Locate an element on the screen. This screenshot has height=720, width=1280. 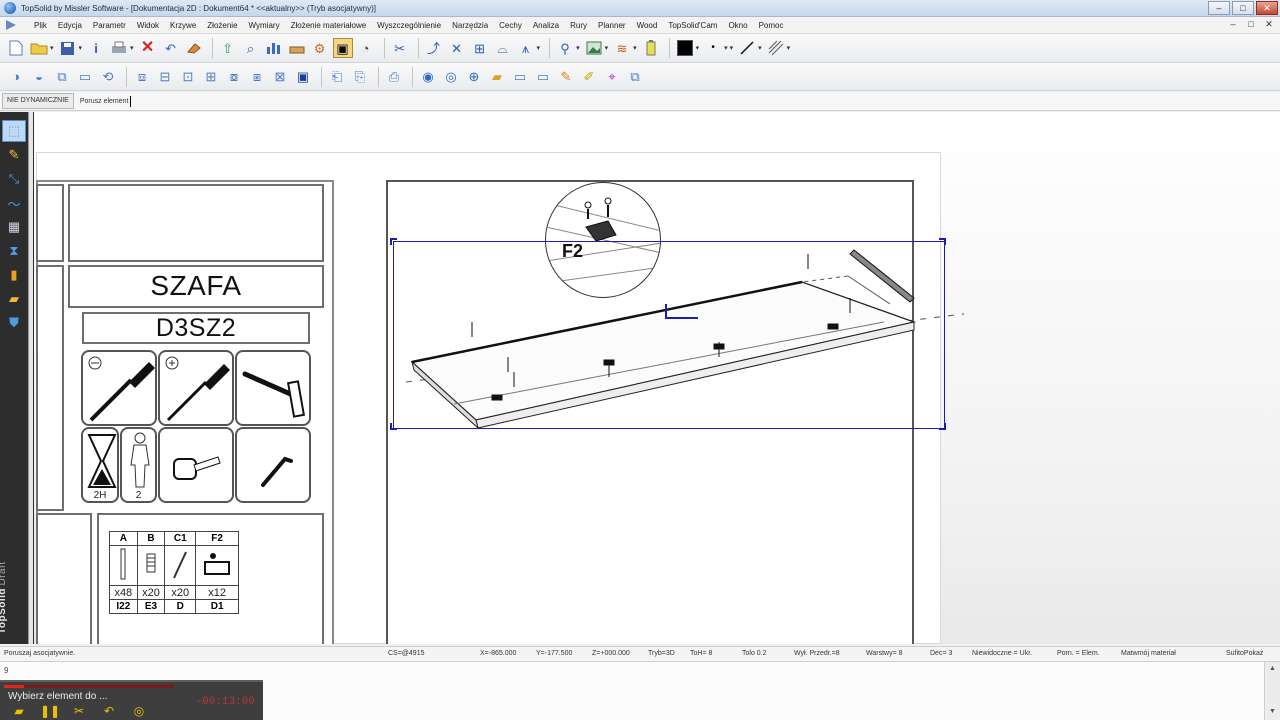
status-dec: Dec= 3 is located at coordinates (941, 653).